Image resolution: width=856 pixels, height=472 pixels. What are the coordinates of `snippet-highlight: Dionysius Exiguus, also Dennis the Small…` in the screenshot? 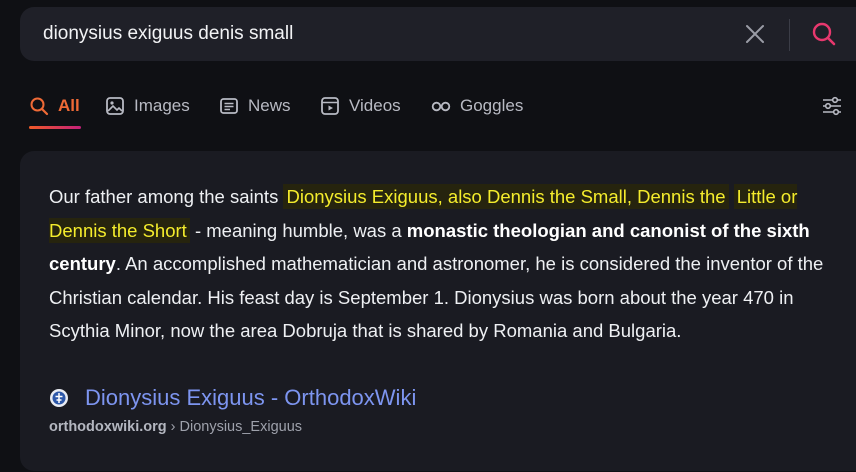 It's located at (506, 196).